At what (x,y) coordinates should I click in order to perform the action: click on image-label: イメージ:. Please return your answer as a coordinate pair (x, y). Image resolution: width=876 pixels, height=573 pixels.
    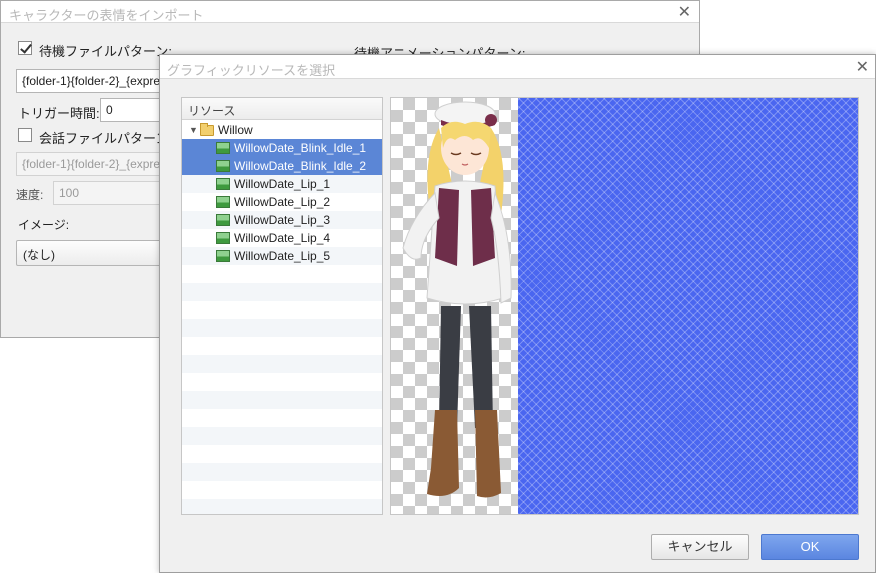
    Looking at the image, I should click on (44, 225).